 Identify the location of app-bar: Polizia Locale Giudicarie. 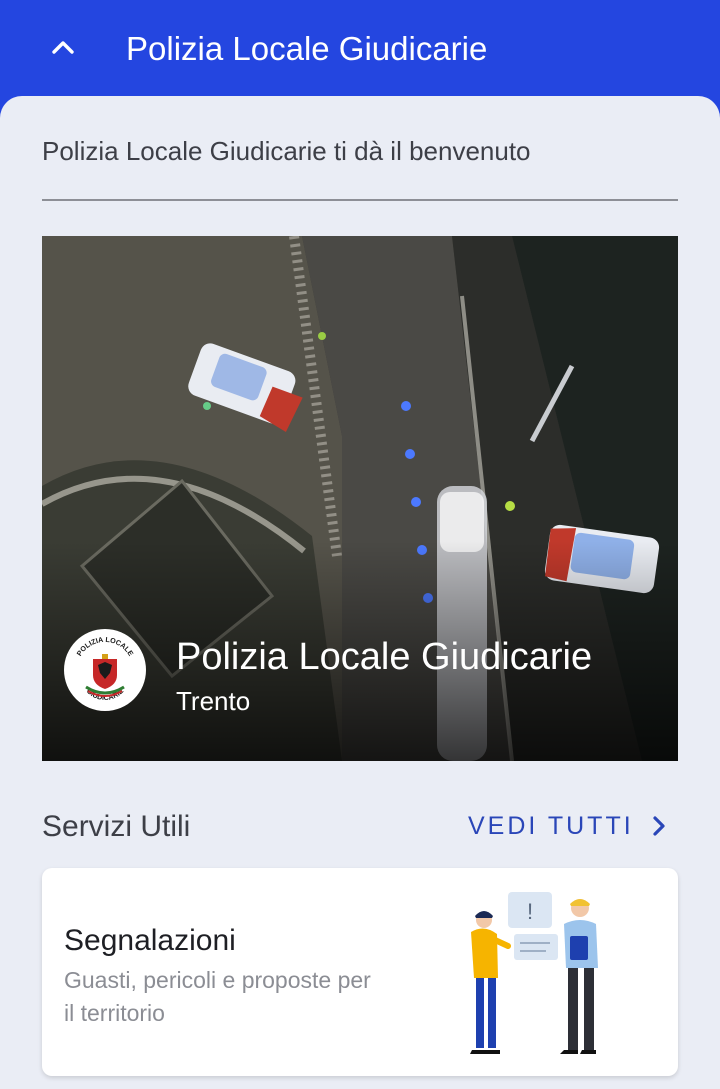
(360, 48).